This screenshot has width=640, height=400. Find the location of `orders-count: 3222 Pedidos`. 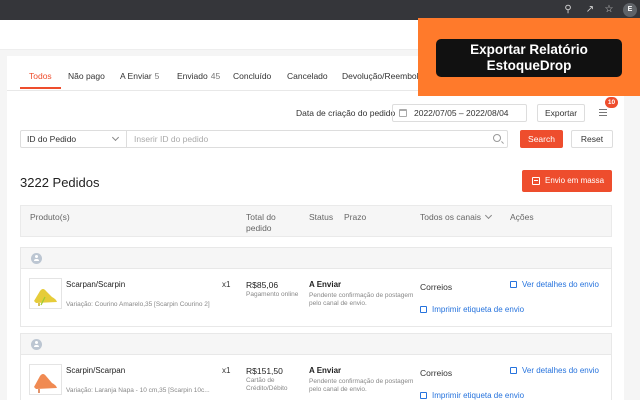

orders-count: 3222 Pedidos is located at coordinates (60, 182).